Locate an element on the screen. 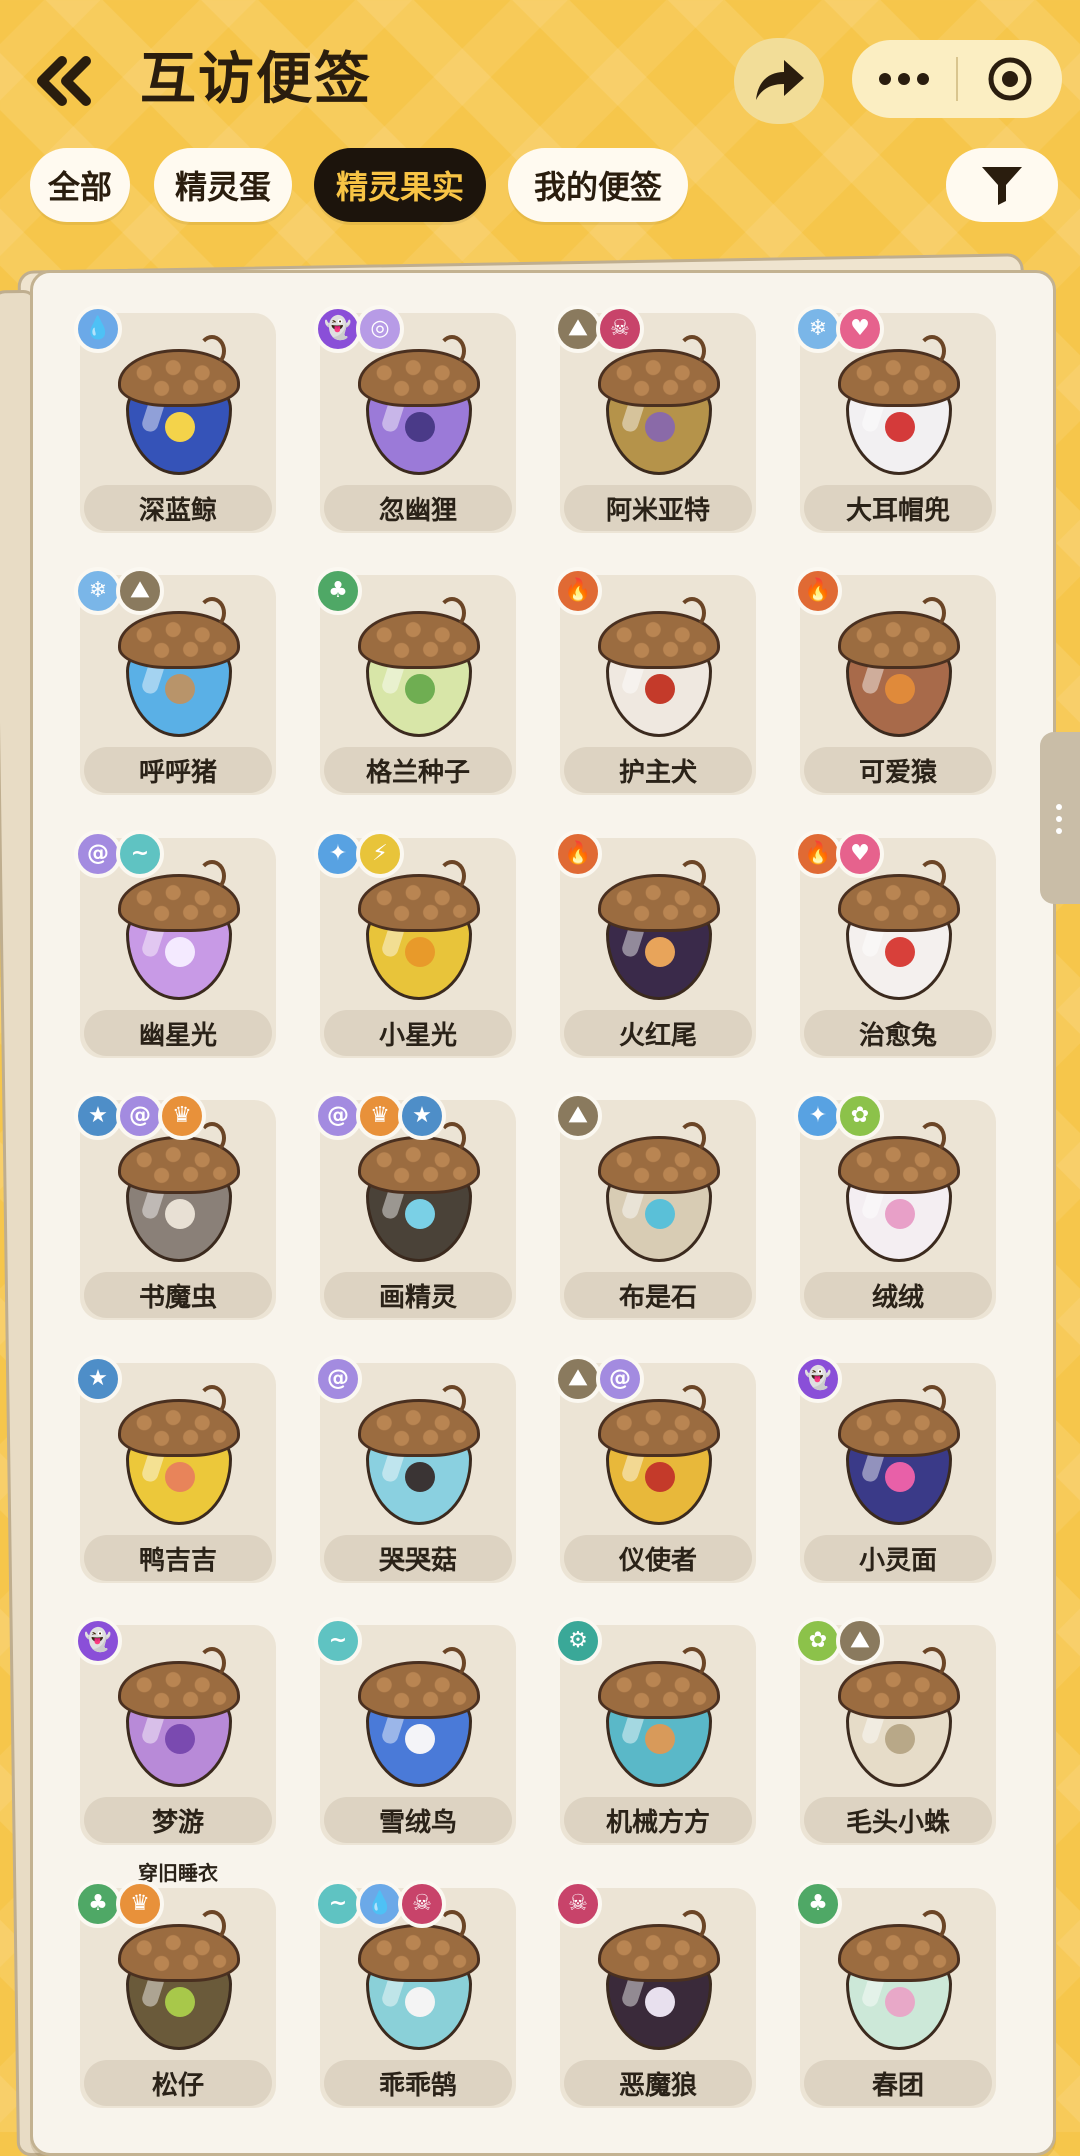  tab-spirit-fruit: 精灵果实 is located at coordinates (400, 185).